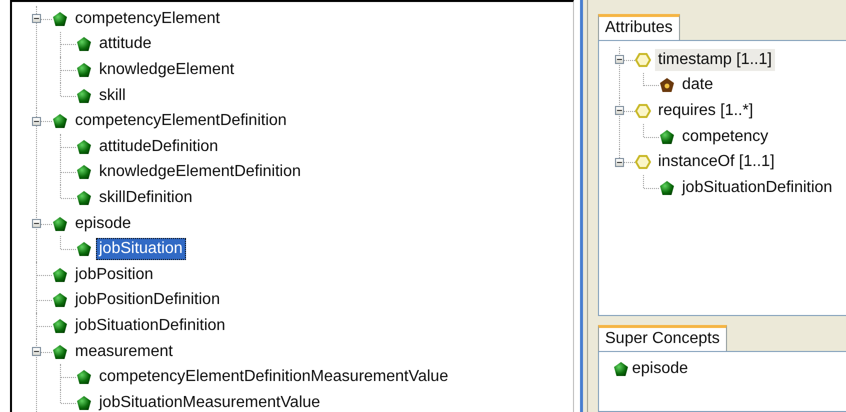 This screenshot has height=412, width=846. I want to click on list-item: episode, so click(660, 369).